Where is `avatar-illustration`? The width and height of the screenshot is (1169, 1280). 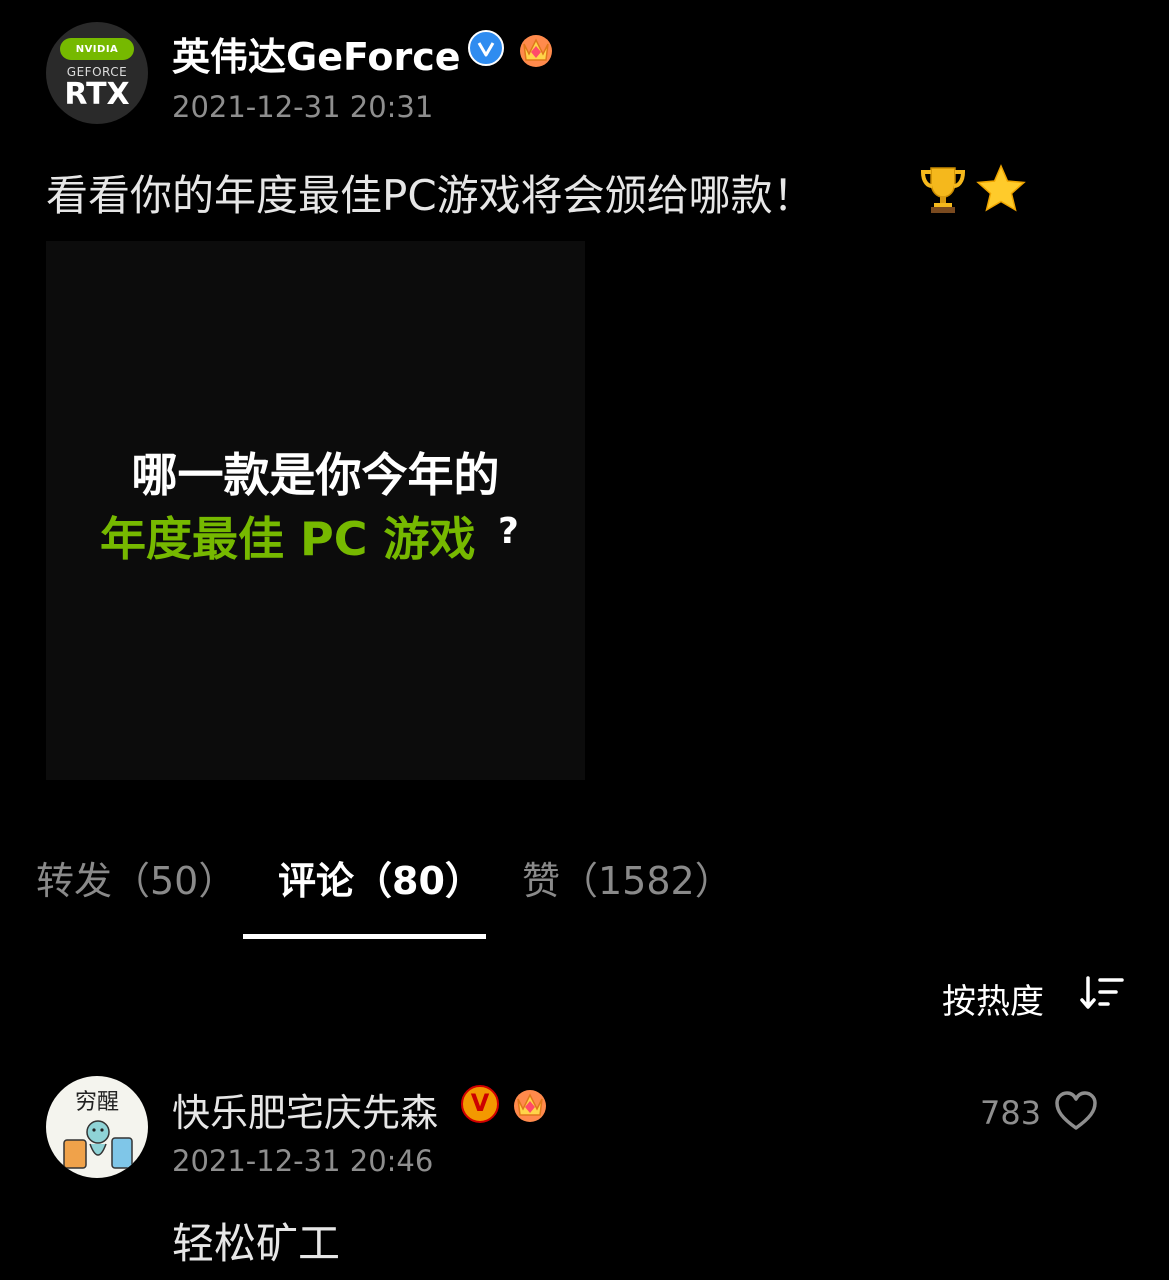
avatar-illustration is located at coordinates (98, 1144).